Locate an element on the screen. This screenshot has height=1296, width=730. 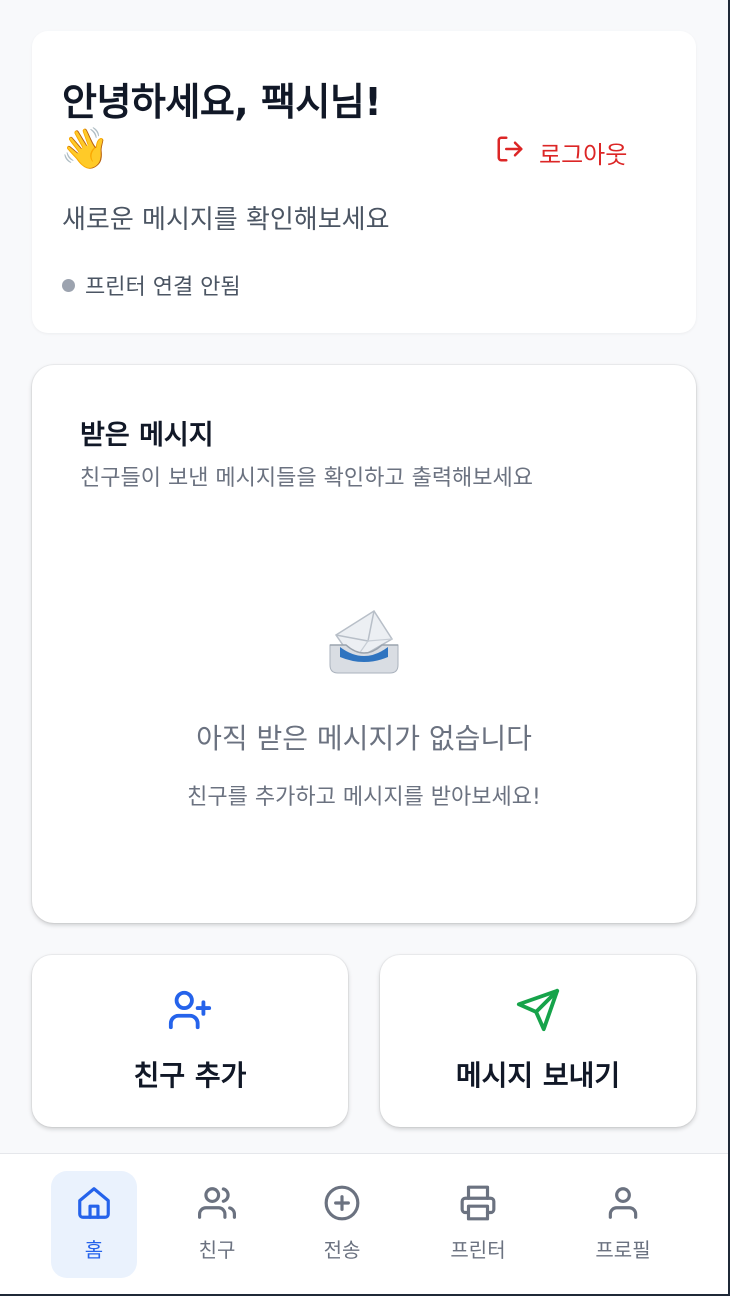
add-friend-button: 친구 추가 is located at coordinates (190, 1041).